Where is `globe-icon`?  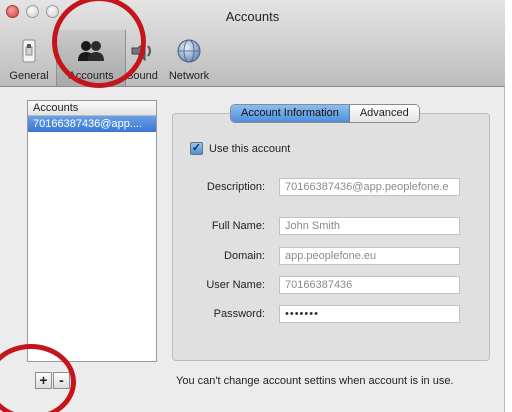
globe-icon is located at coordinates (189, 51).